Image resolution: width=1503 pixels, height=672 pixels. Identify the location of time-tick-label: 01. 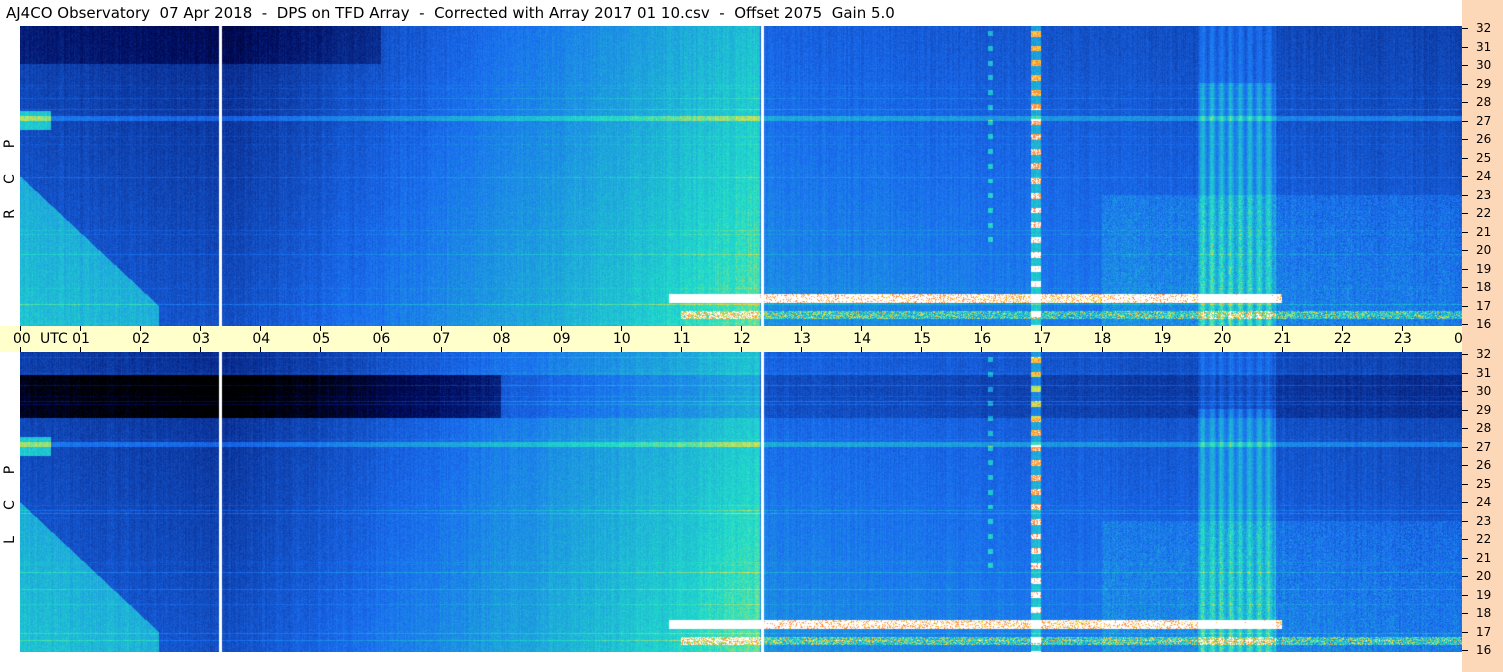
(81, 339).